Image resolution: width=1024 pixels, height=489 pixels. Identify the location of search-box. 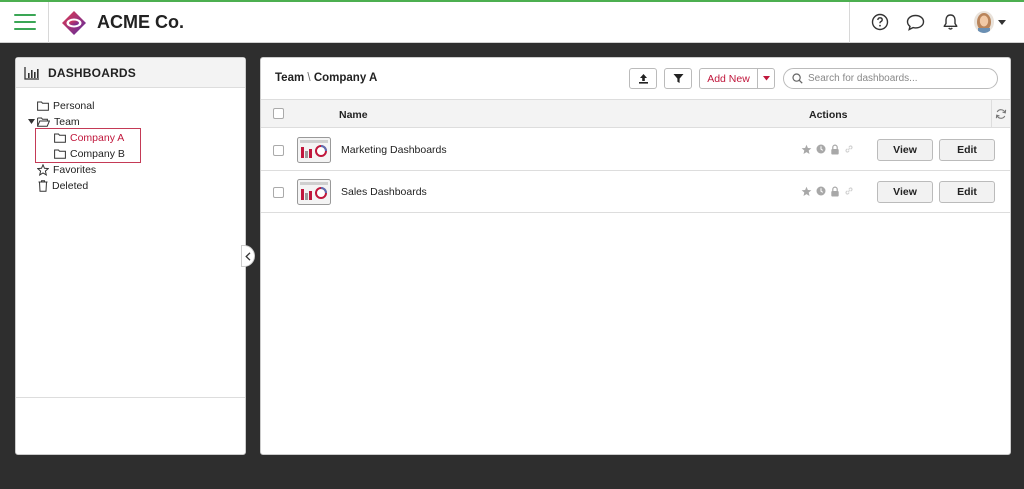
(890, 78).